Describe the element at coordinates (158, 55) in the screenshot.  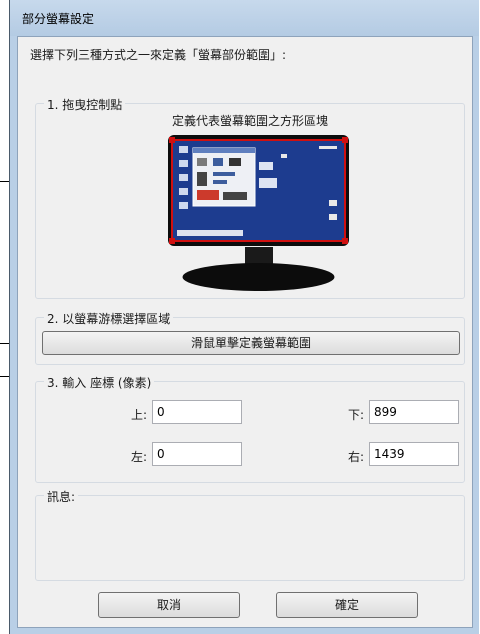
I see `instruction-text: 選擇下列三種方式之一來定義「螢幕部份範圍」:` at that location.